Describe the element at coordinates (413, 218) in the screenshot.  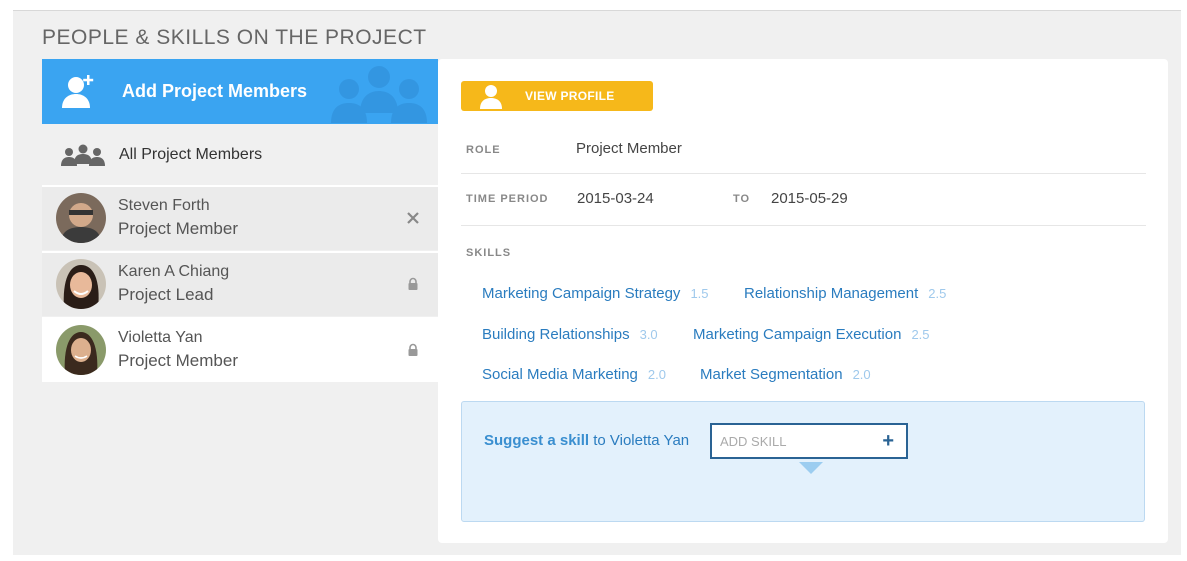
I see `close-icon` at that location.